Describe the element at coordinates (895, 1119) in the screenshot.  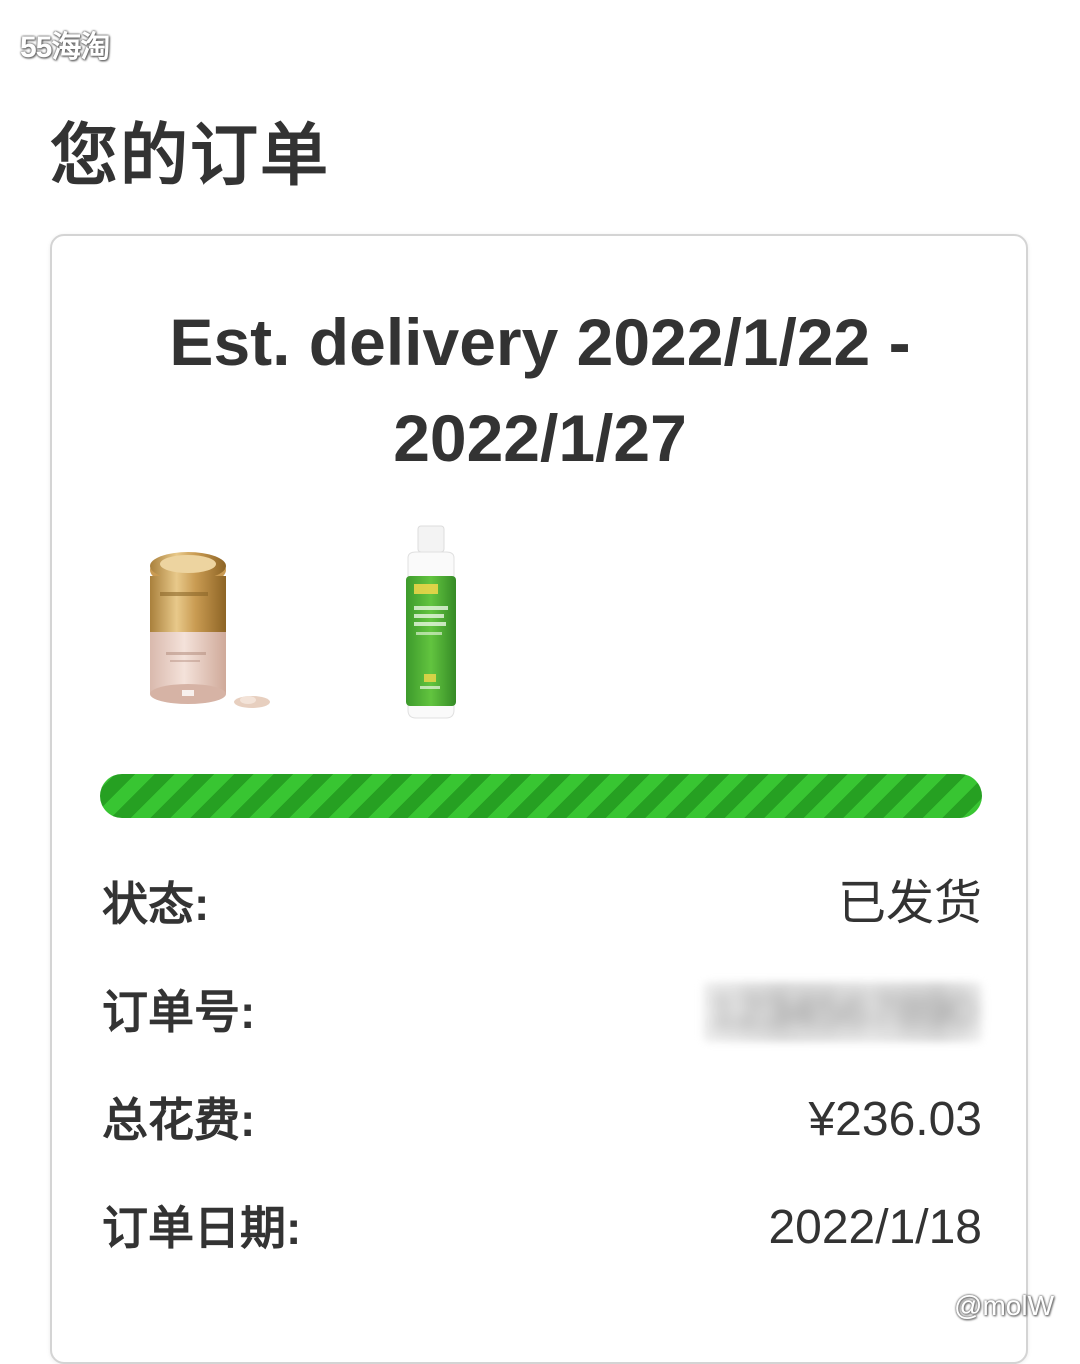
I see `total-cost-value: ¥236.03` at that location.